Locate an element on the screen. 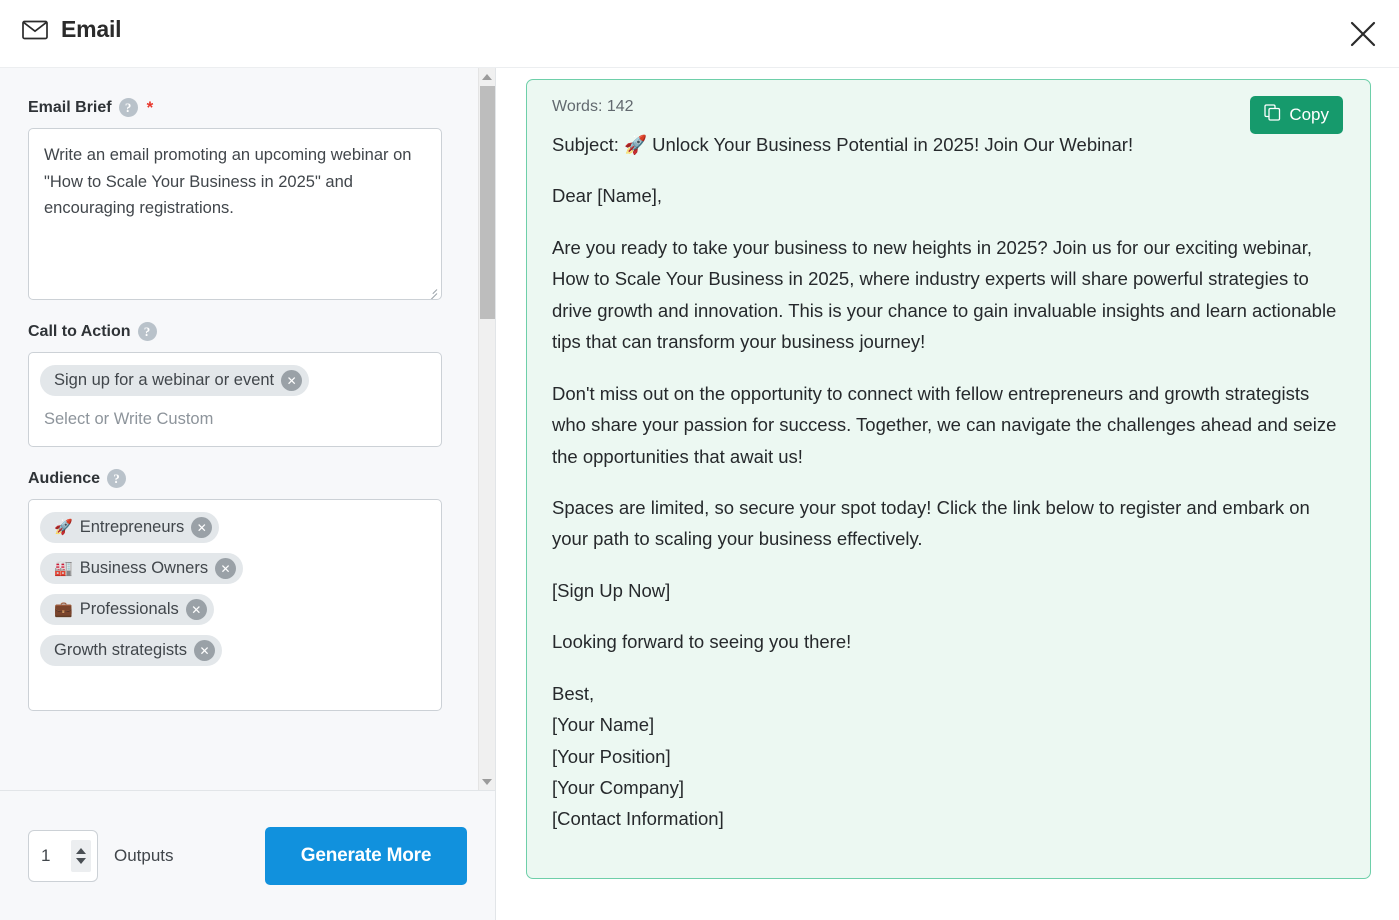  signature-name: [Your Name] is located at coordinates (603, 725).